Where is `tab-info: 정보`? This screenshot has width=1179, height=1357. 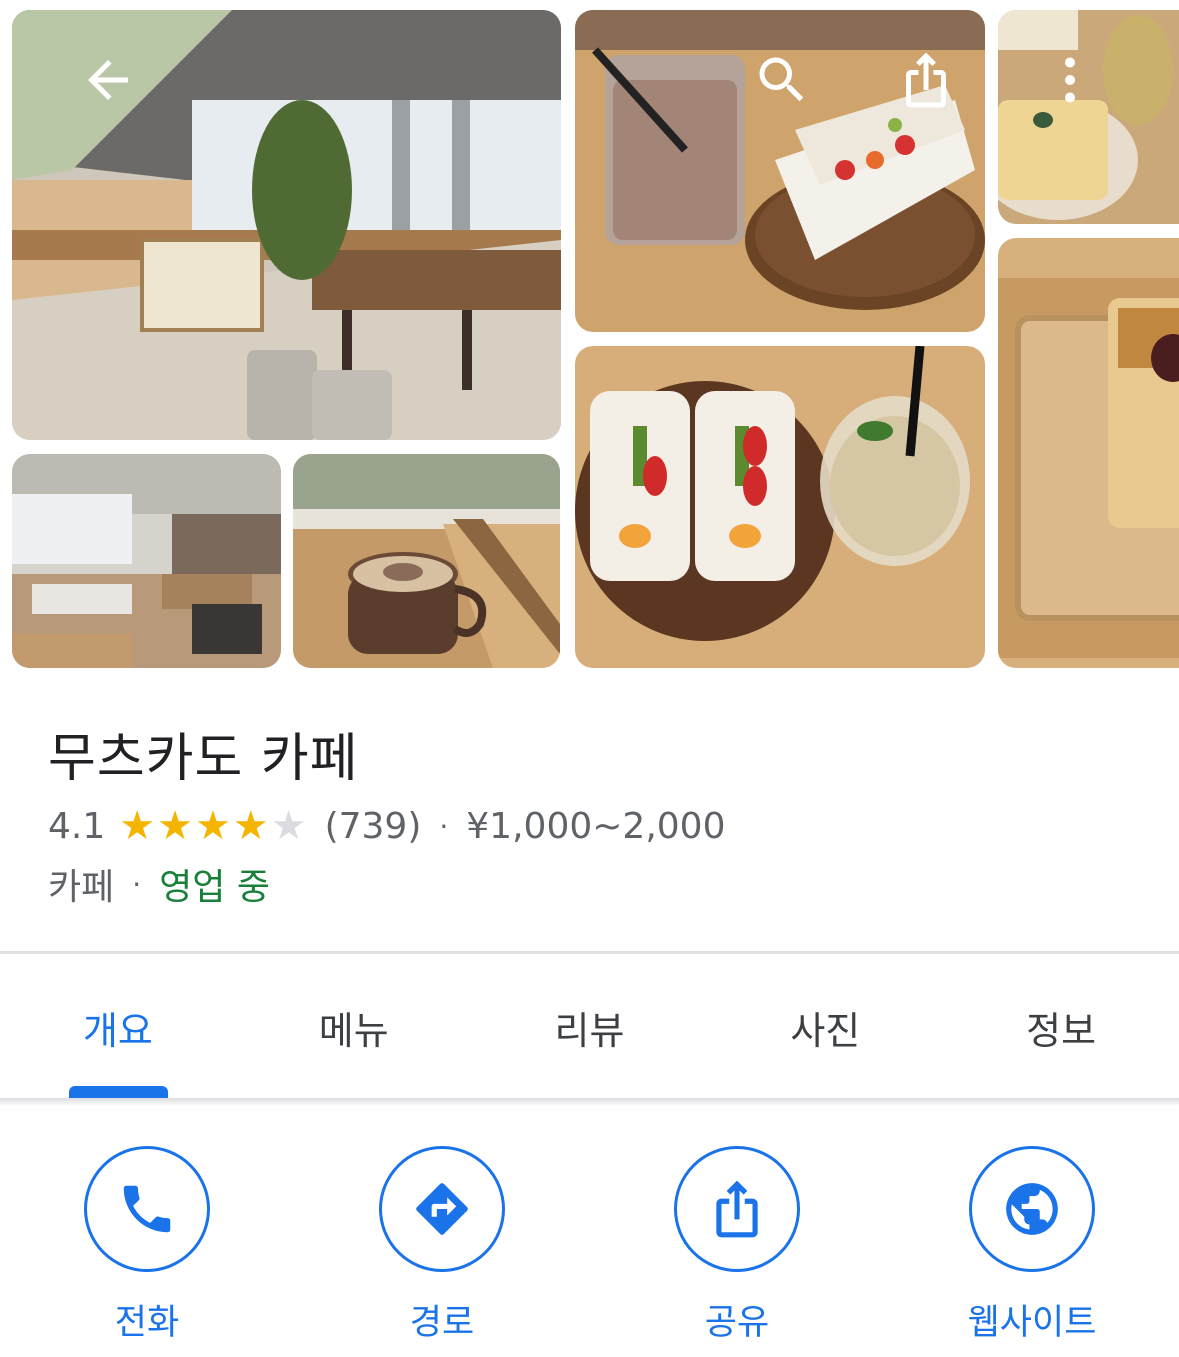
tab-info: 정보 is located at coordinates (1061, 1026).